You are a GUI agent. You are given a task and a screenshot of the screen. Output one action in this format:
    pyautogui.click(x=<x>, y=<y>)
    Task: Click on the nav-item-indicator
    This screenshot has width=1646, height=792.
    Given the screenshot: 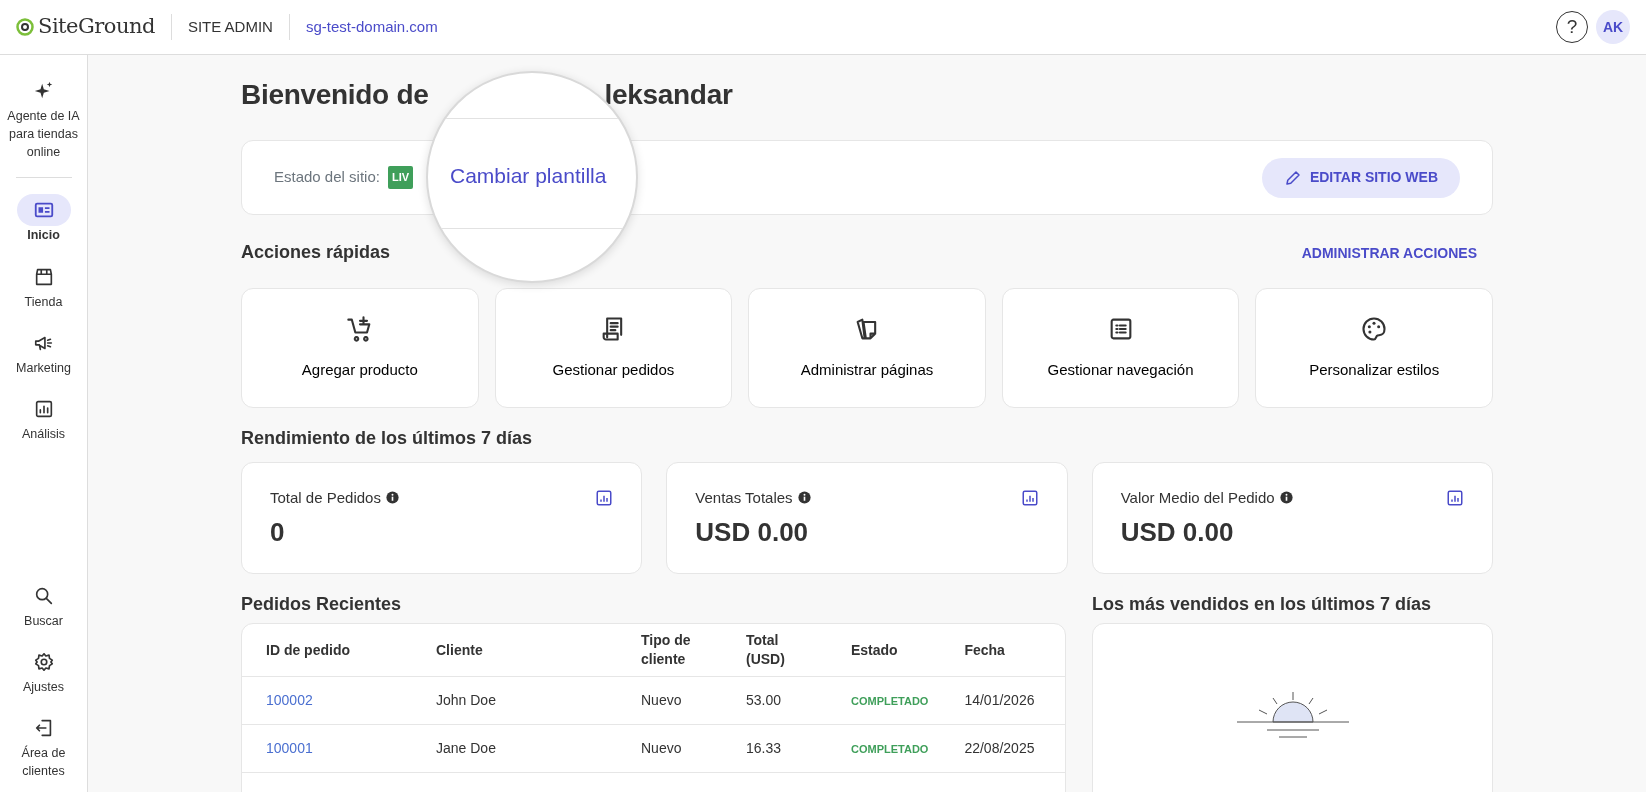 What is the action you would take?
    pyautogui.click(x=43, y=210)
    